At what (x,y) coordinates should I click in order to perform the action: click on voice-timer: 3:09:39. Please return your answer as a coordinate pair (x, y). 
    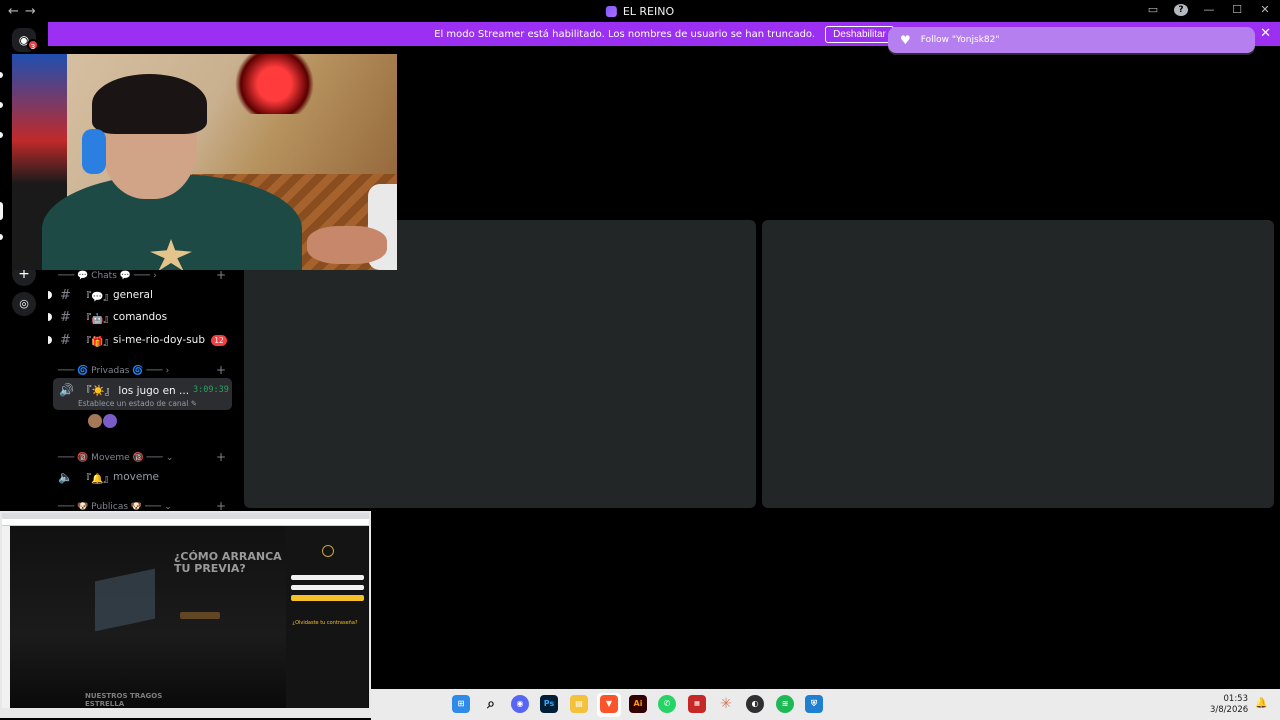
    Looking at the image, I should click on (211, 390).